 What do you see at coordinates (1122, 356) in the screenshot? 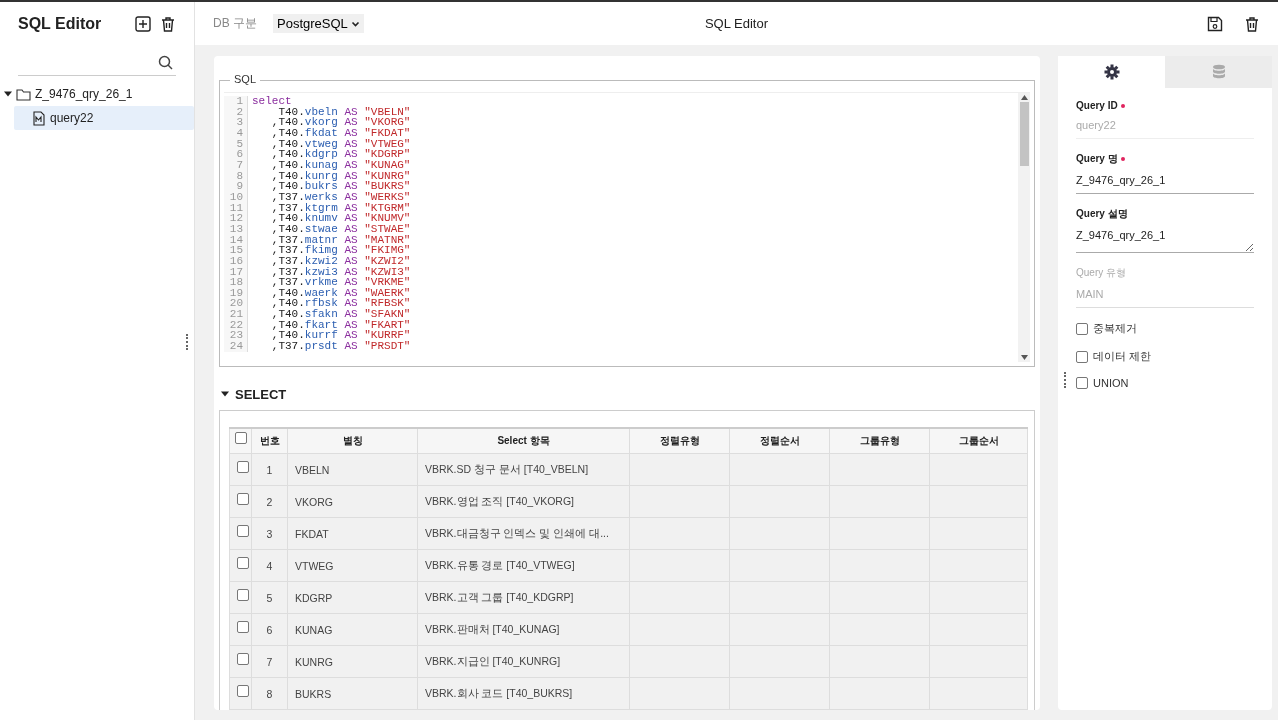
I see `checkbox-label: 데이터 제한` at bounding box center [1122, 356].